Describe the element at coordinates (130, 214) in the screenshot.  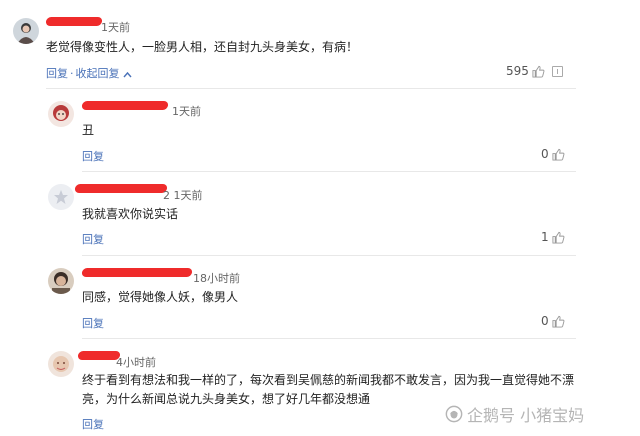
I see `comment-text: 我就喜欢你说实话` at that location.